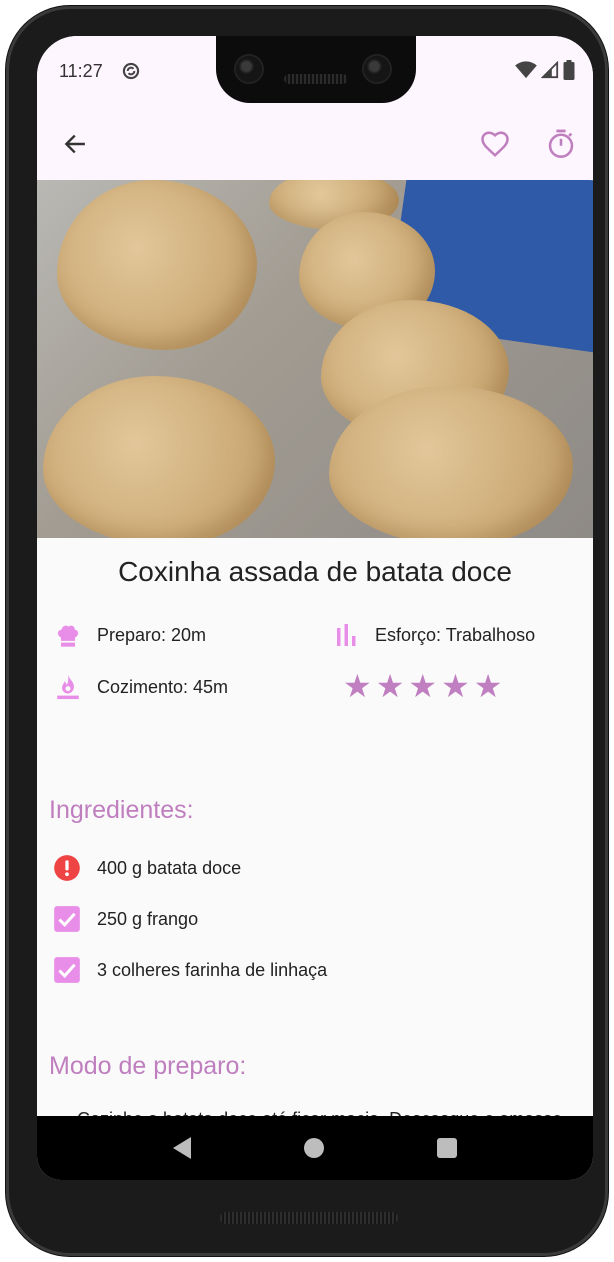 This screenshot has height=1262, width=614. I want to click on method-heading: Modo de preparo:, so click(148, 1066).